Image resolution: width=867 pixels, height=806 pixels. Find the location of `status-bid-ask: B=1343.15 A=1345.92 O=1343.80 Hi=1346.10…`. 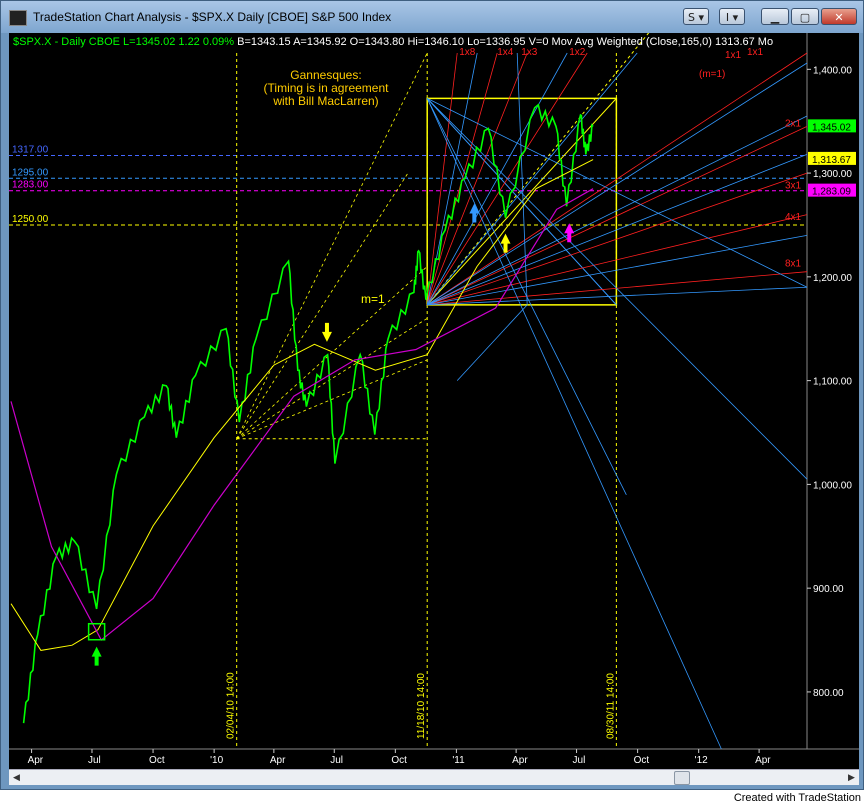

status-bid-ask: B=1343.15 A=1345.92 O=1343.80 Hi=1346.10… is located at coordinates (391, 42).